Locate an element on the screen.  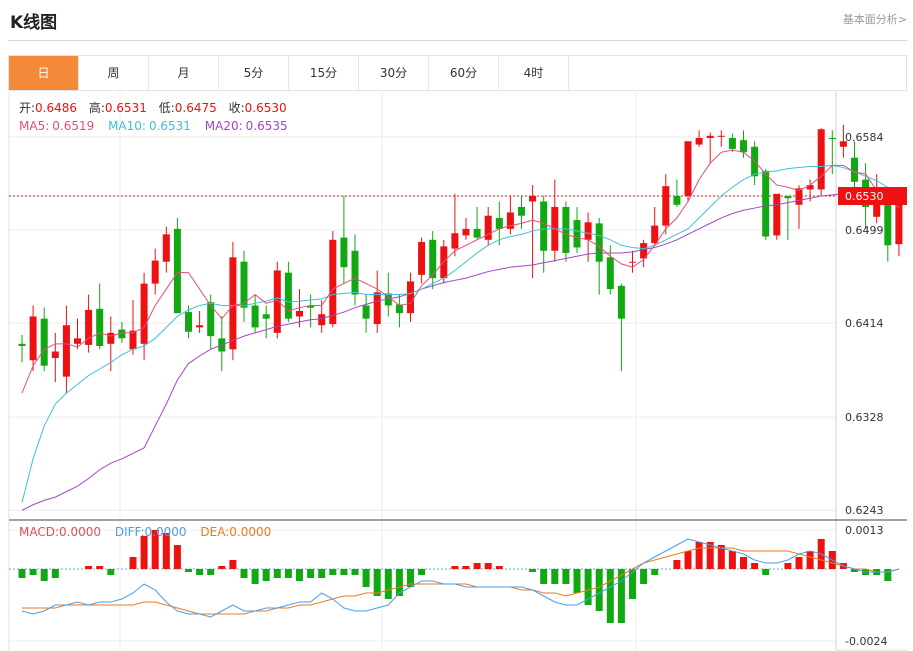
macd-tick-label: 0.0013 is located at coordinates (864, 530).